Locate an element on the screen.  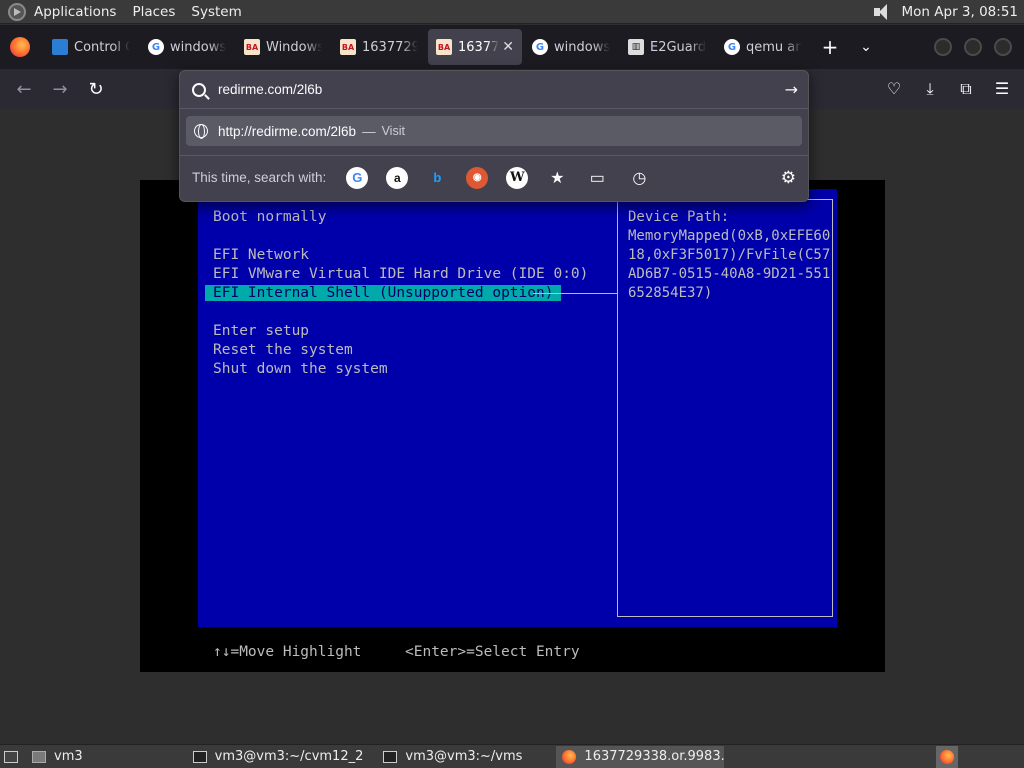
device-path-label: Device Path: is located at coordinates (679, 217).